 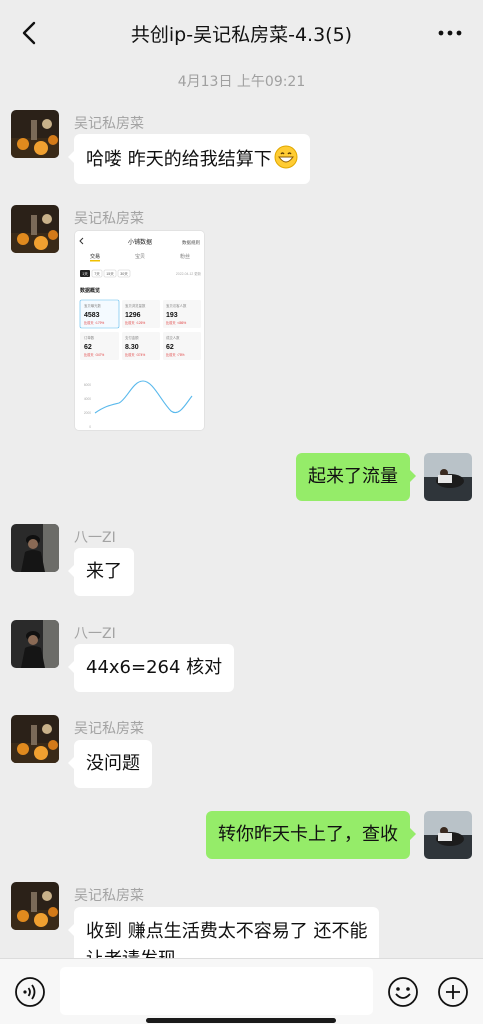 I want to click on message-bubble-mine: 起来了流量, so click(x=356, y=477).